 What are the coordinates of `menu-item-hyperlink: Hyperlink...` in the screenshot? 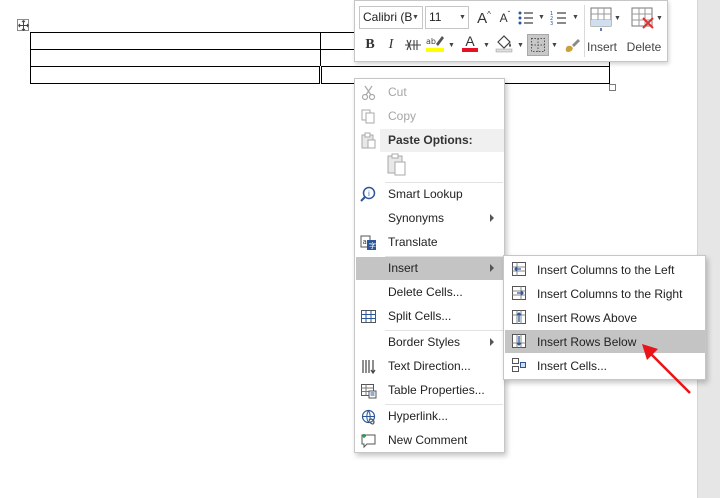 It's located at (430, 416).